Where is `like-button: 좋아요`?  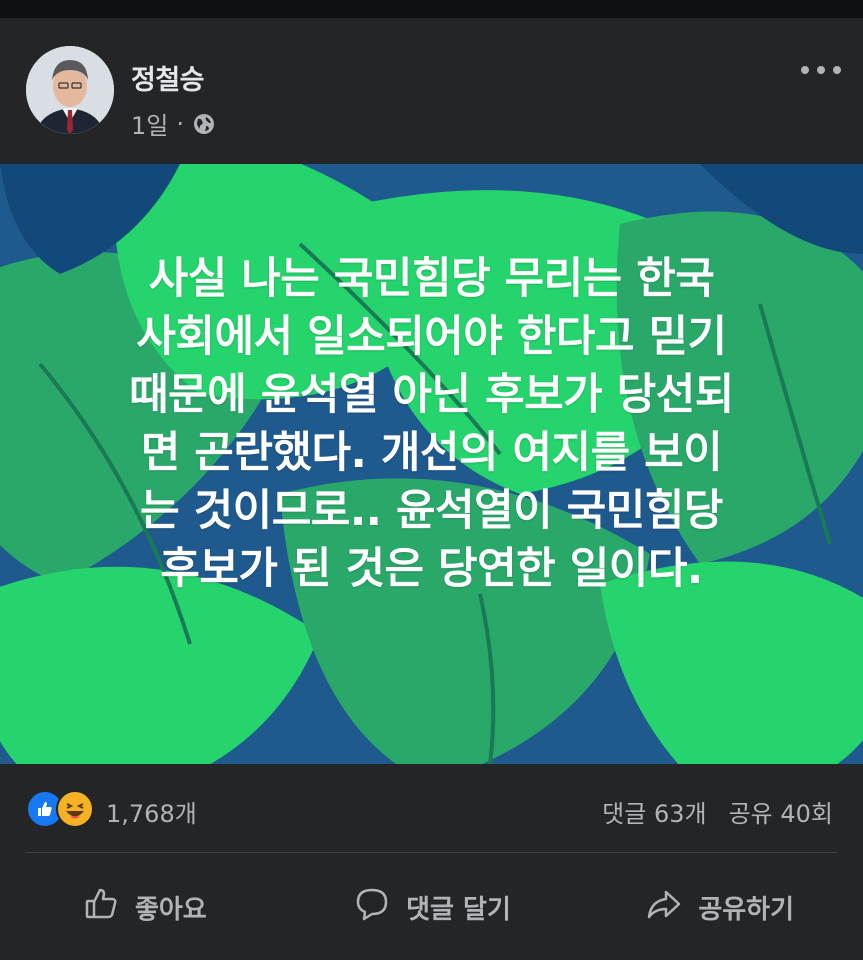
like-button: 좋아요 is located at coordinates (144, 907).